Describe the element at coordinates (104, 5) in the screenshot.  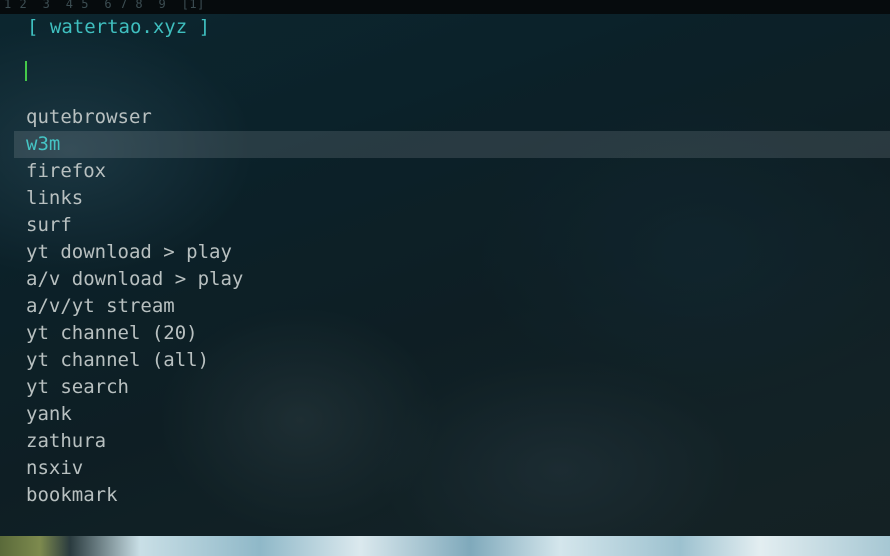
I see `workspace-indicators: 1 2 3 4 5 6 7 8 9 [1]` at that location.